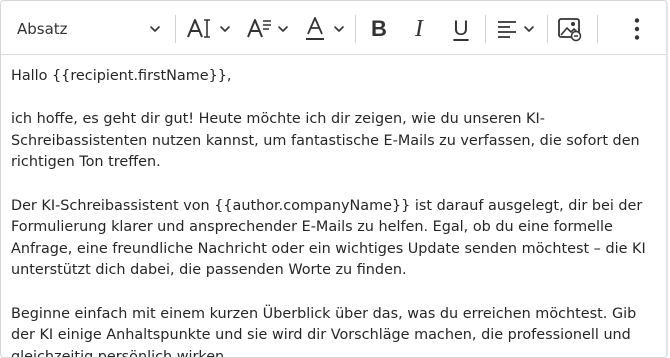 The width and height of the screenshot is (670, 358). I want to click on bold-icon: B, so click(379, 28).